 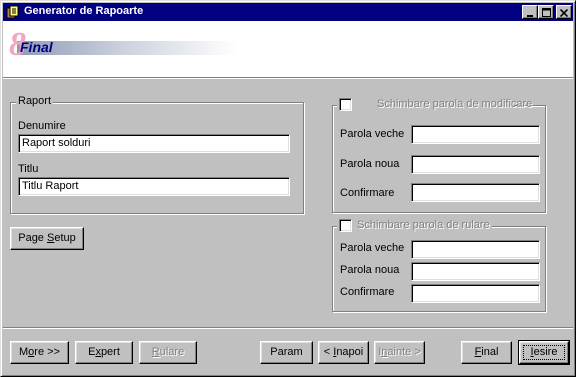 I want to click on modificare-checkbox-label: Schimbare parola de modificare, so click(x=455, y=104).